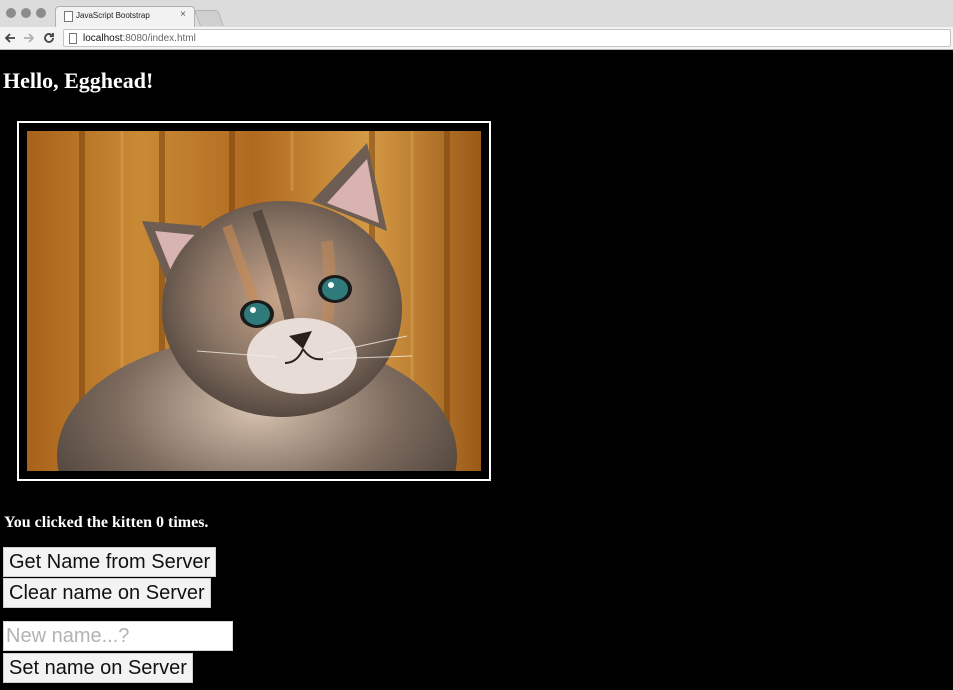 This screenshot has width=953, height=690. What do you see at coordinates (118, 636) in the screenshot?
I see `name-input` at bounding box center [118, 636].